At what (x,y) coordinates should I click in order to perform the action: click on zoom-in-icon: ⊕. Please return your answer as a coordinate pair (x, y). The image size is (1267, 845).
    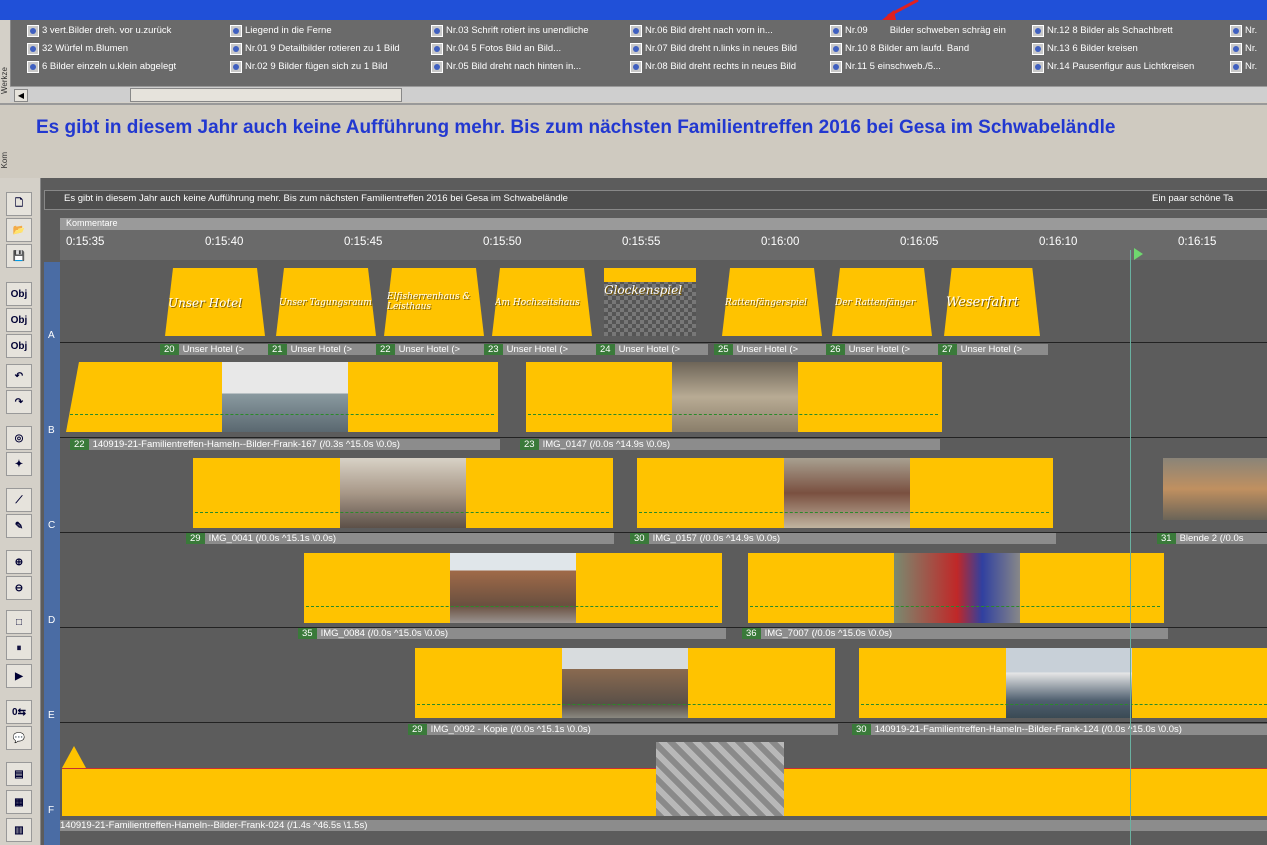
    Looking at the image, I should click on (19, 562).